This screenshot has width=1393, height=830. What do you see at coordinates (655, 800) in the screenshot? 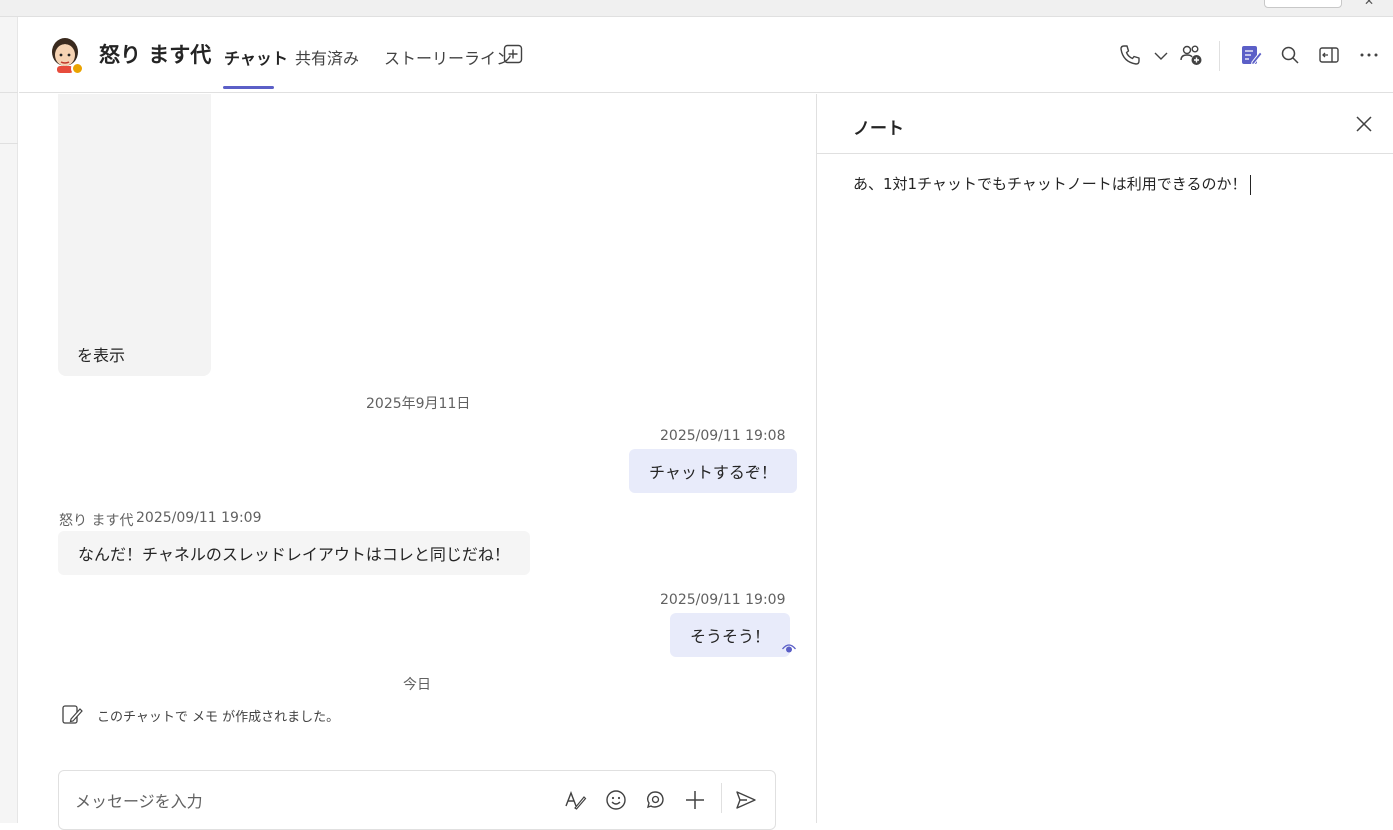
I see `loop-icon` at bounding box center [655, 800].